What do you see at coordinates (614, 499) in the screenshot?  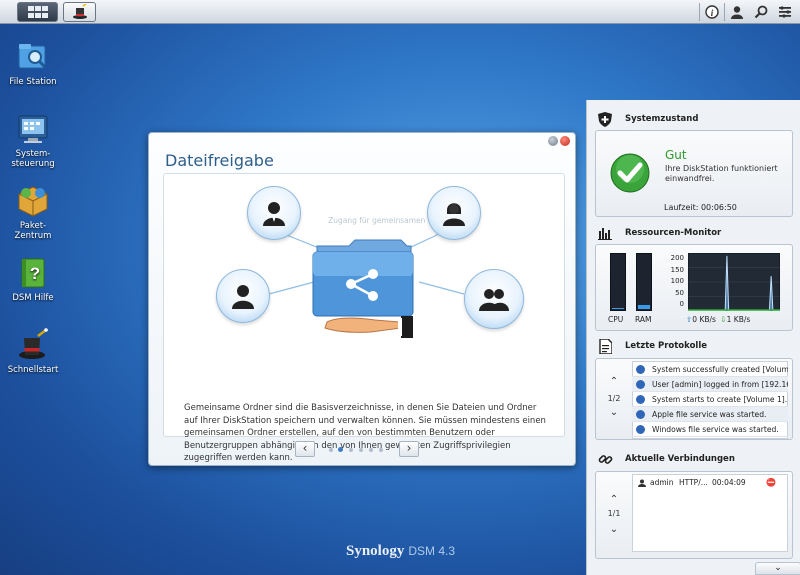 I see `connections-scroll-up-icon: ⌃` at bounding box center [614, 499].